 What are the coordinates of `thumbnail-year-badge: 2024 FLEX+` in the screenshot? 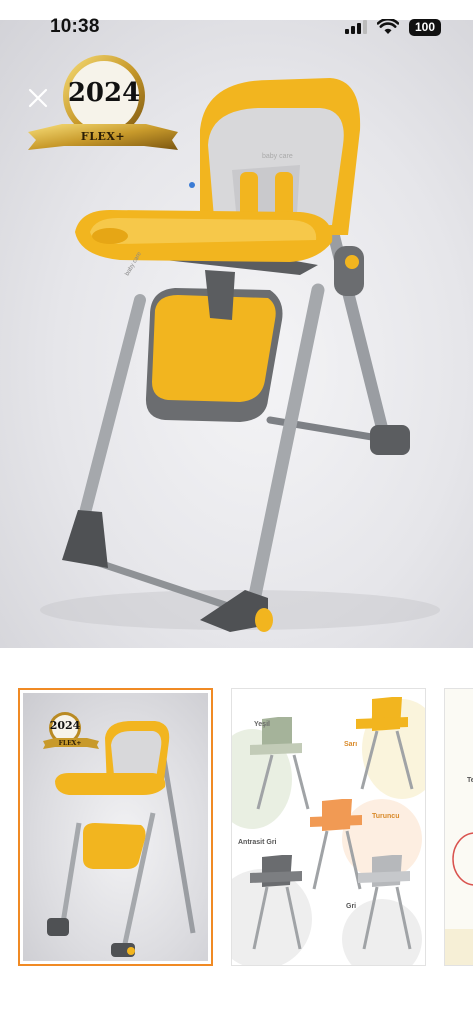 It's located at (71, 732).